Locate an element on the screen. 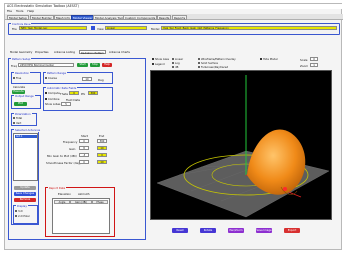 The image size is (346, 254). tab-mesh-info: Mesh Info is located at coordinates (63, 17).